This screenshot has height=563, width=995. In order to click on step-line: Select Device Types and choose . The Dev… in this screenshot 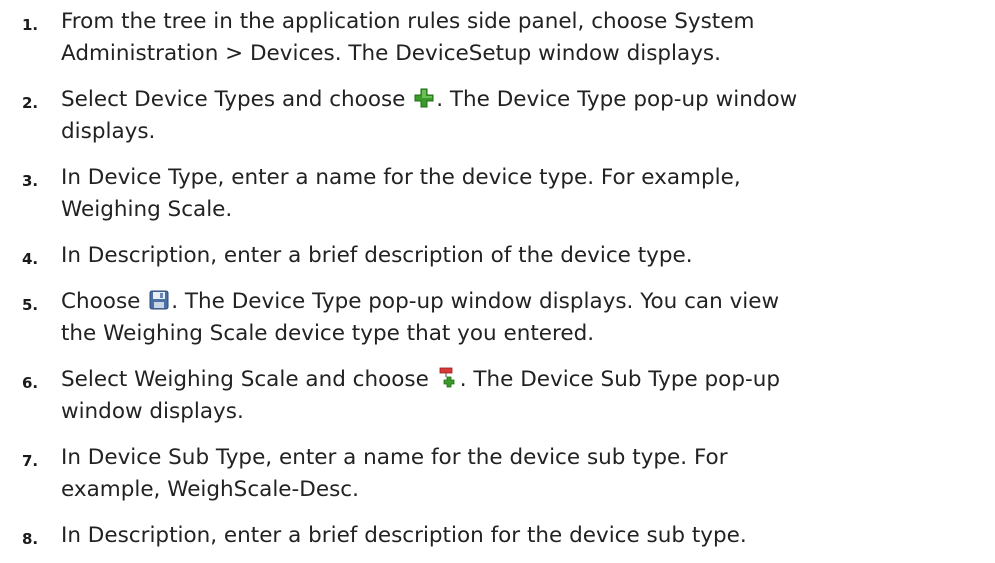, I will do `click(521, 100)`.